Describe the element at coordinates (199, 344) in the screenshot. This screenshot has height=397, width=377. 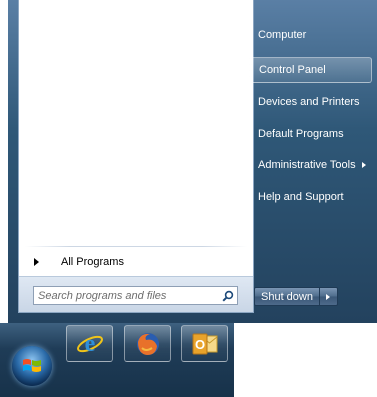
I see `svg-text: O` at that location.